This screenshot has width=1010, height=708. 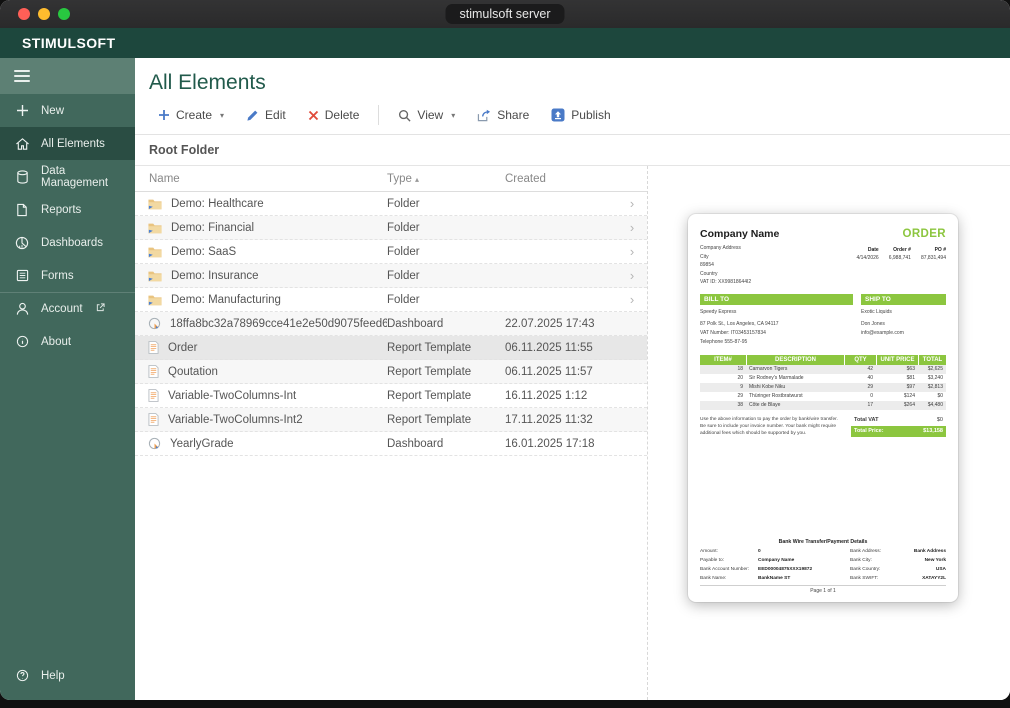 I want to click on window-title: stimulsoft server, so click(x=505, y=14).